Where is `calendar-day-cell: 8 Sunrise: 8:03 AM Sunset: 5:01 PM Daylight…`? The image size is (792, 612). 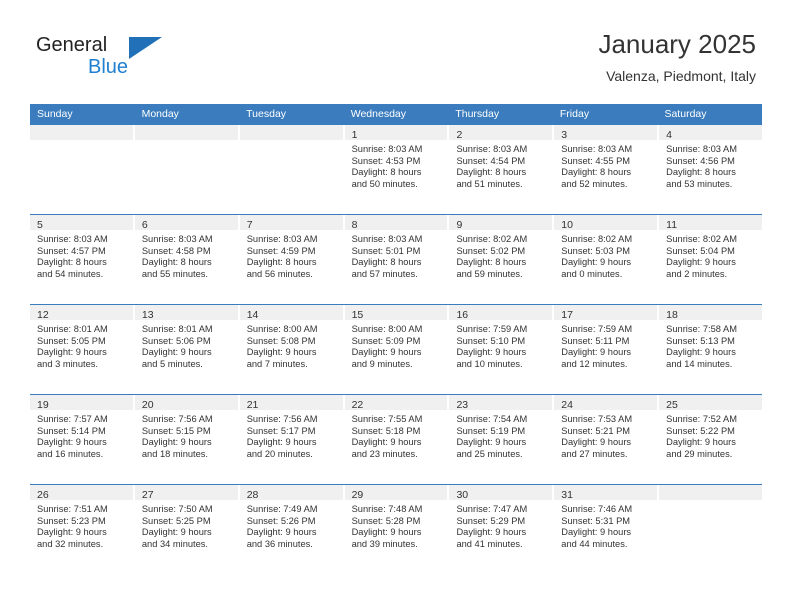 calendar-day-cell: 8 Sunrise: 8:03 AM Sunset: 5:01 PM Daylight… is located at coordinates (397, 259).